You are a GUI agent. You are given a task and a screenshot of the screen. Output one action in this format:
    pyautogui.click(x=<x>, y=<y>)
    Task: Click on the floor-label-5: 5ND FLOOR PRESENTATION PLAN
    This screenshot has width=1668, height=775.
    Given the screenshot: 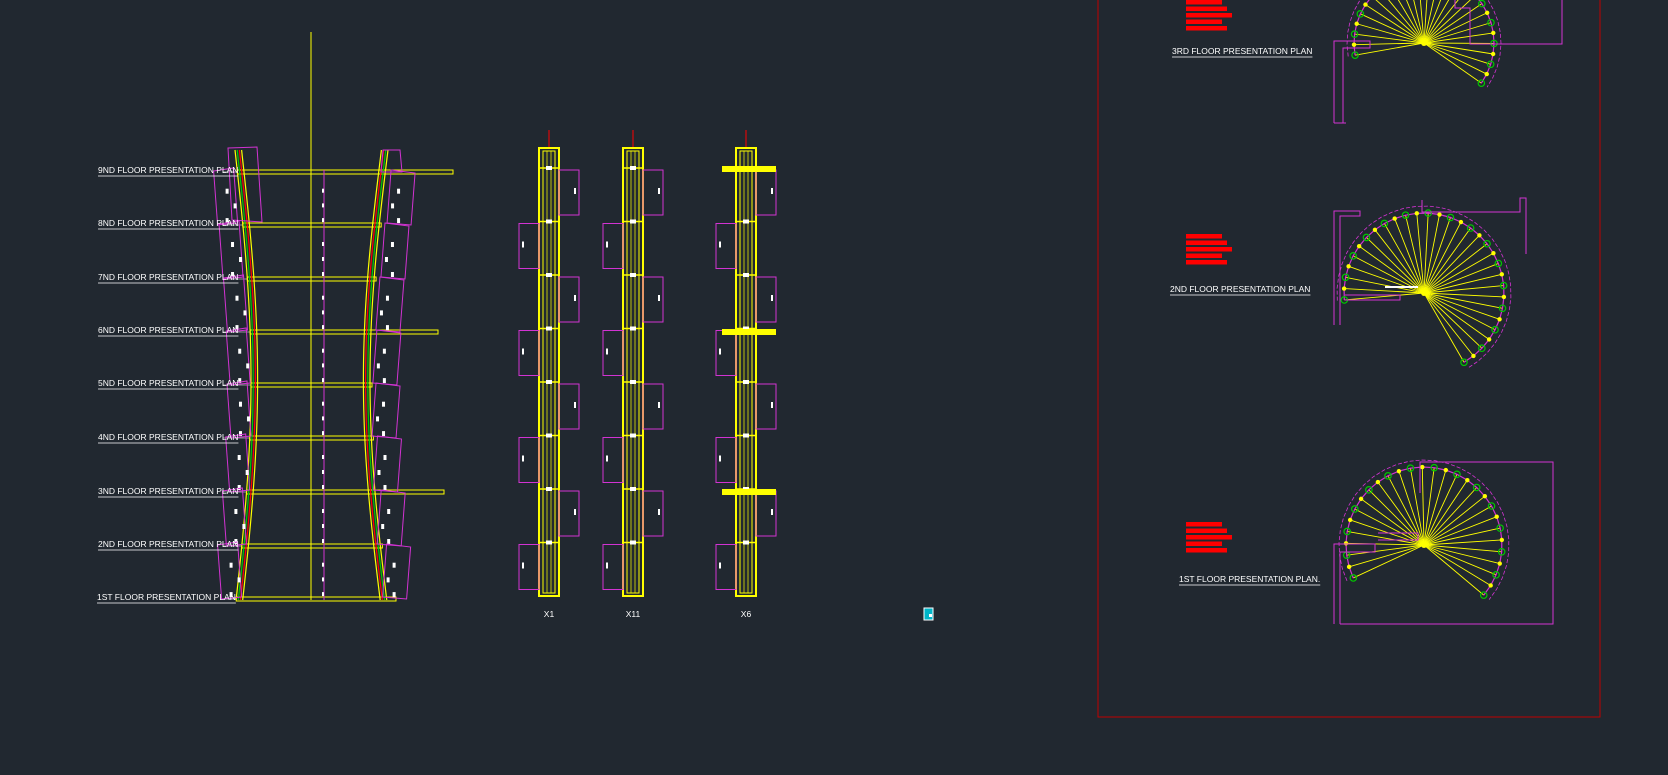 What is the action you would take?
    pyautogui.click(x=168, y=383)
    